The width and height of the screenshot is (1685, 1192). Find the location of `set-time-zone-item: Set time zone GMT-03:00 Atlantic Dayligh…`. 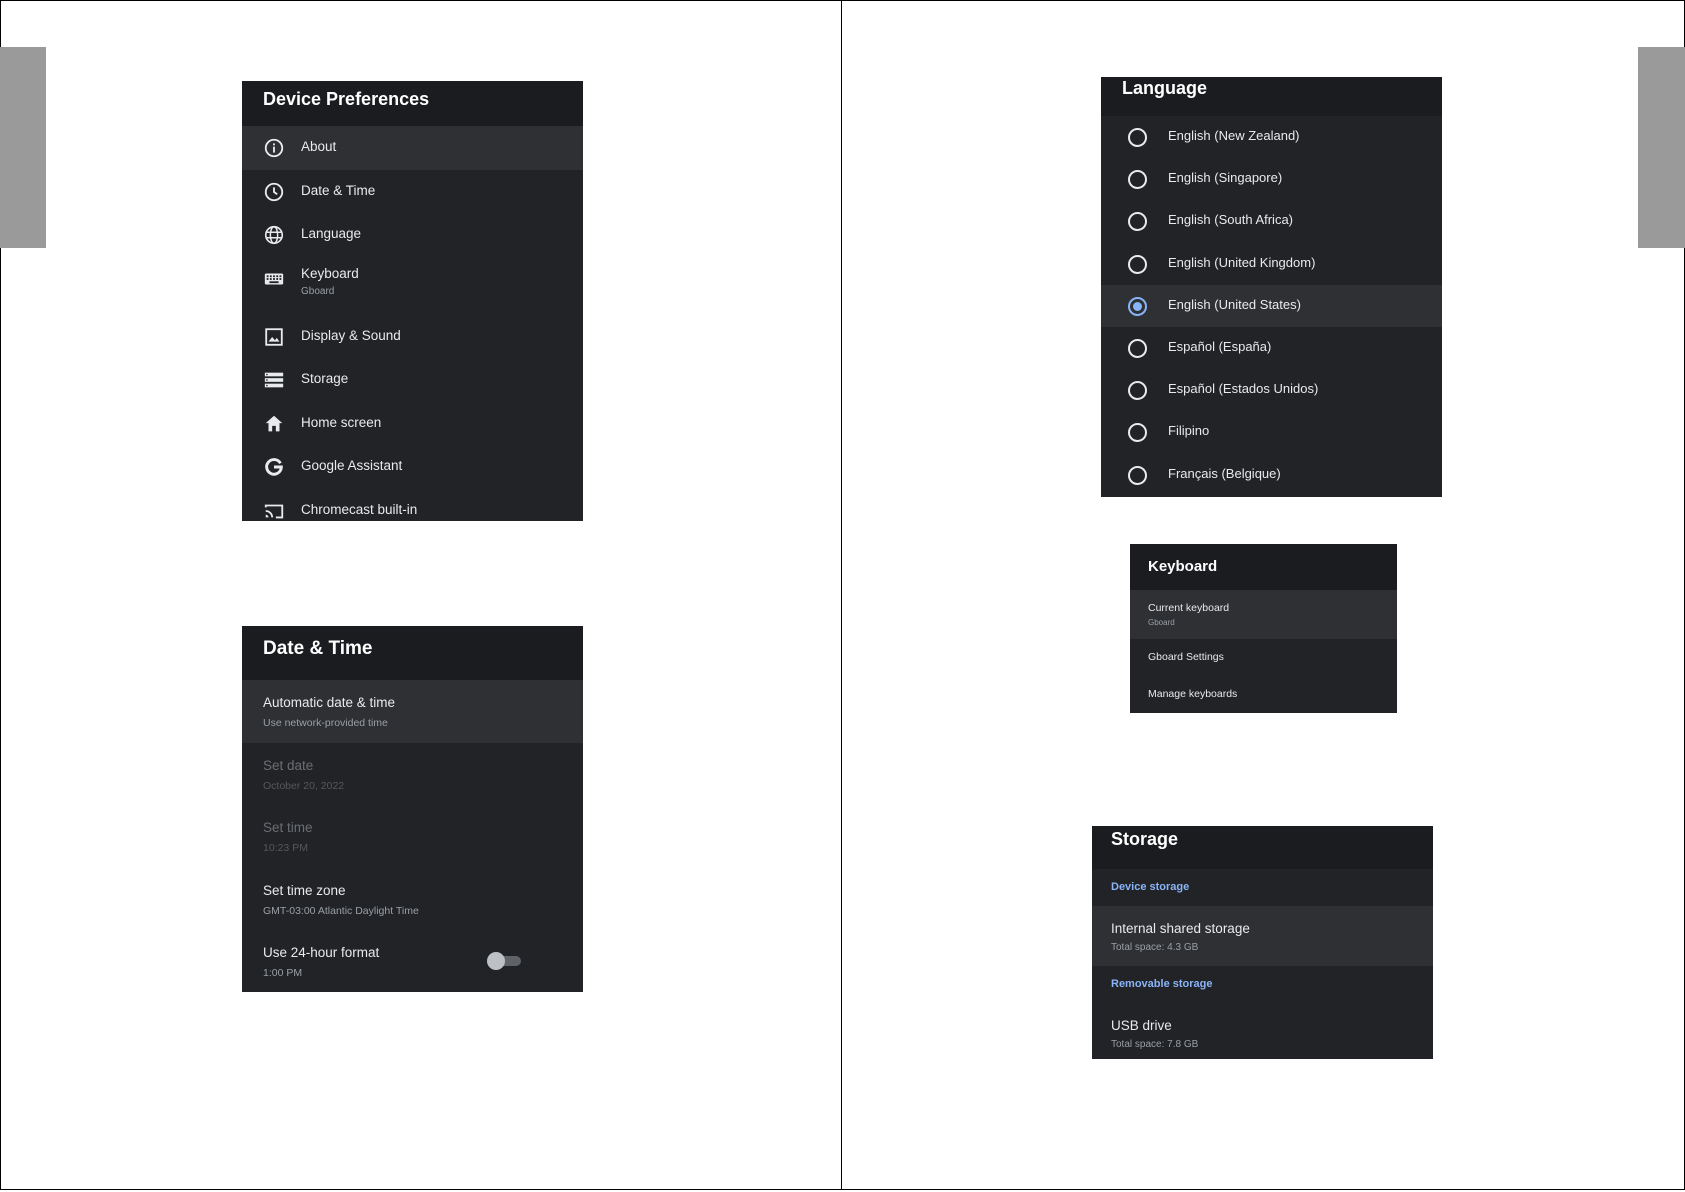

set-time-zone-item: Set time zone GMT-03:00 Atlantic Dayligh… is located at coordinates (412, 899).